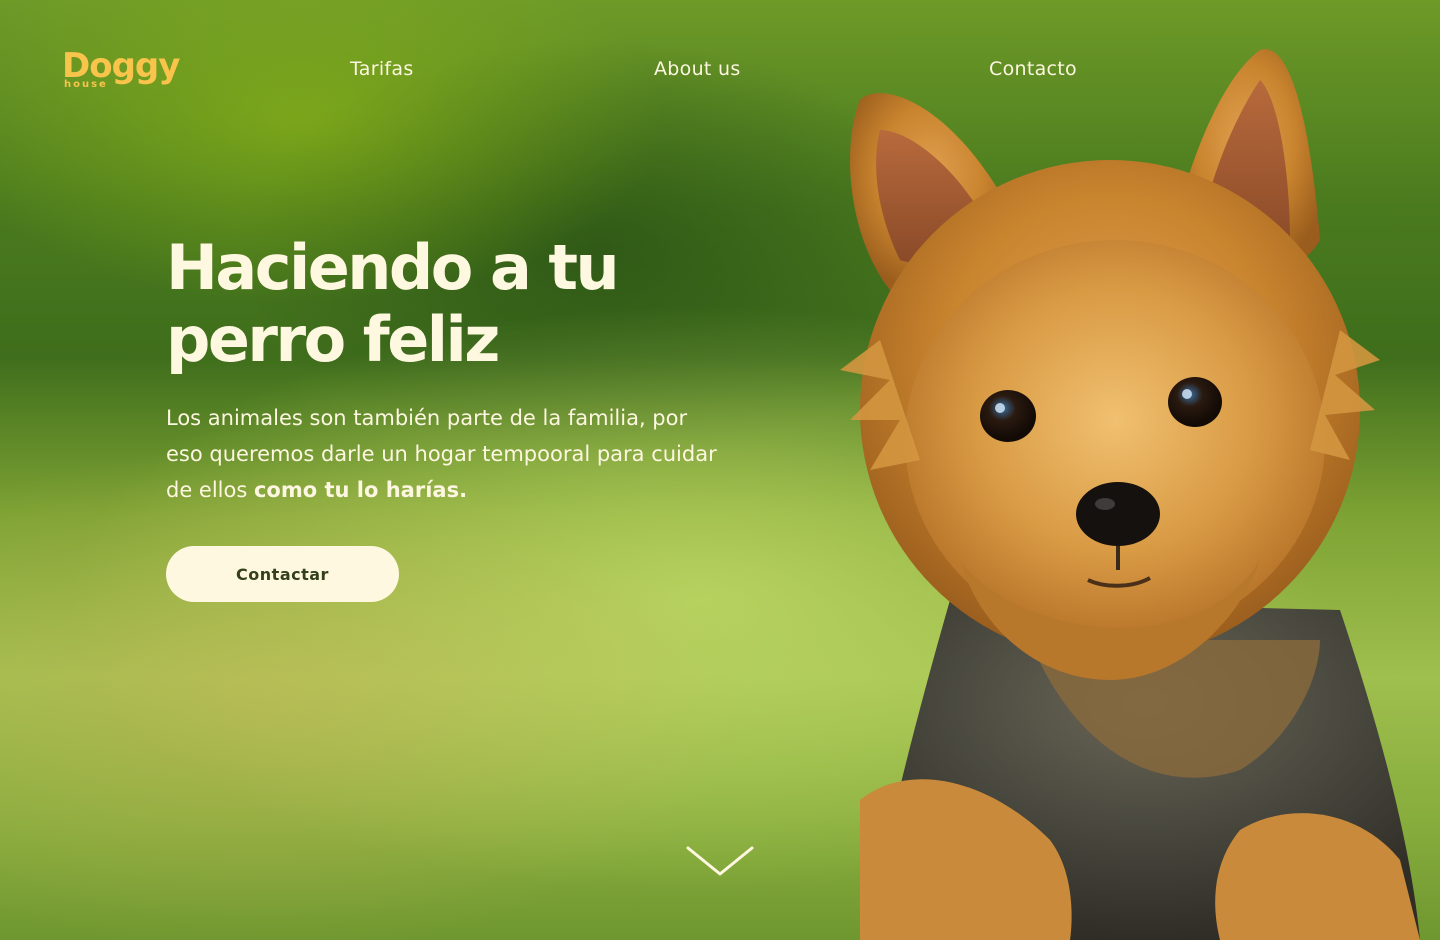 This screenshot has width=1440, height=940. What do you see at coordinates (86, 84) in the screenshot?
I see `logo-subtitle: house` at bounding box center [86, 84].